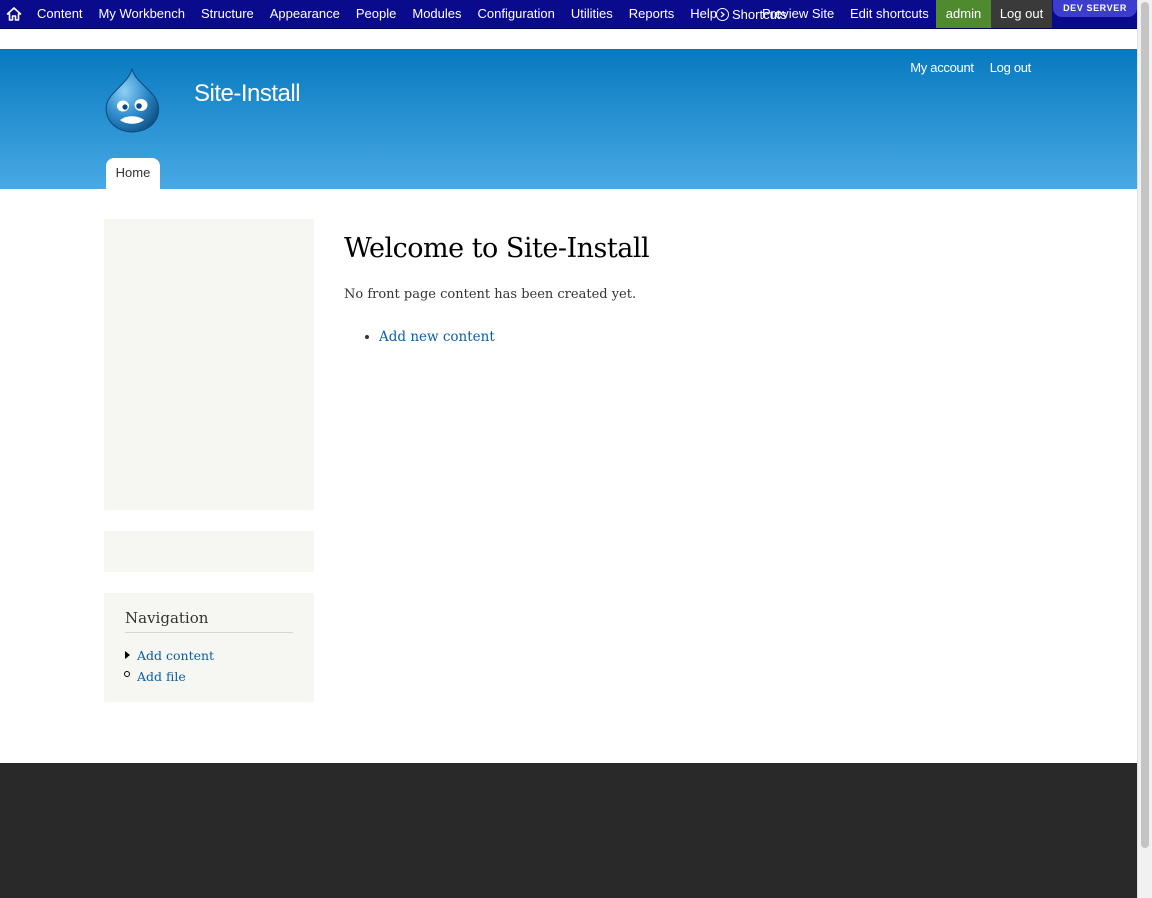 The image size is (1152, 898). I want to click on collapsed-arrow-icon, so click(127, 655).